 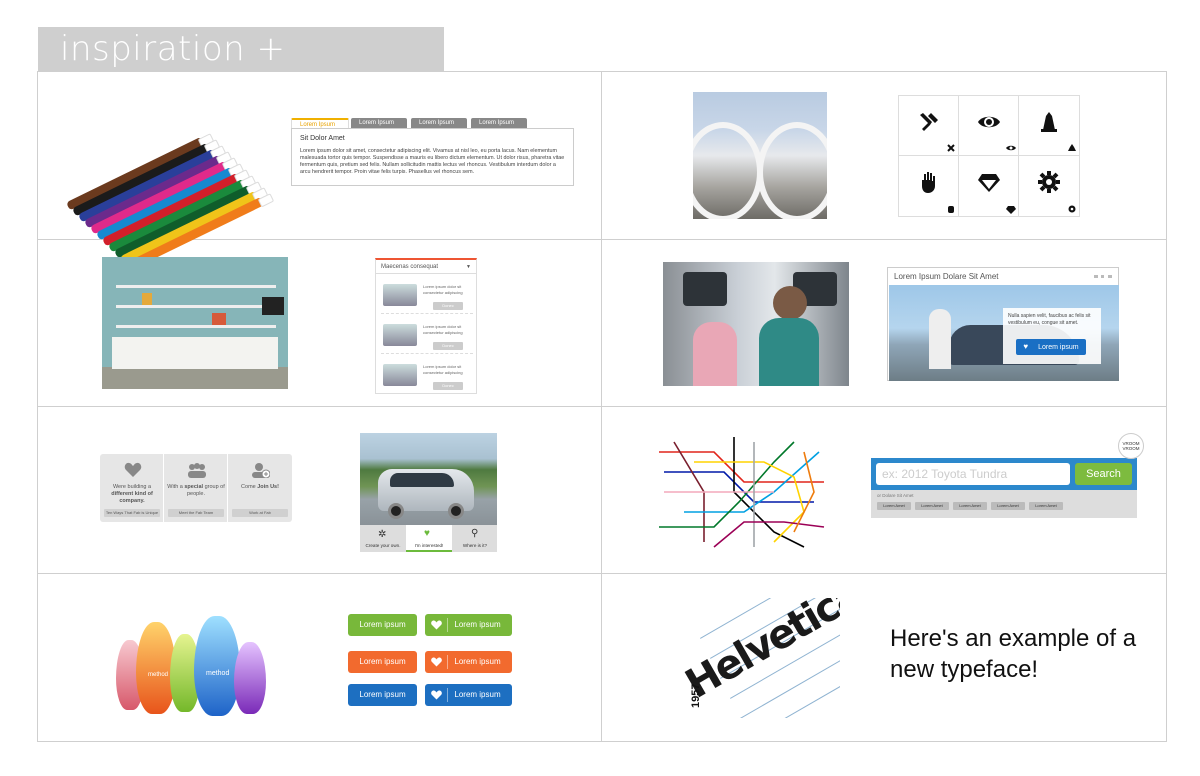 I want to click on eye-icon, so click(x=989, y=122).